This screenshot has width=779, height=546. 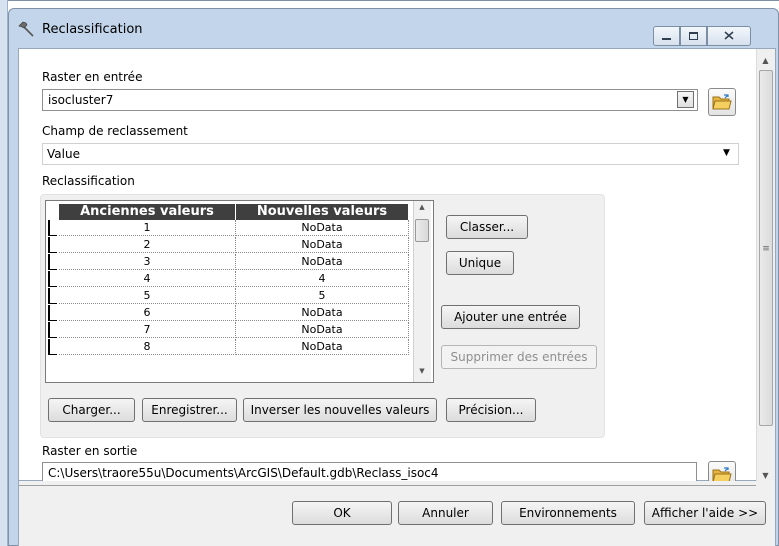 I want to click on input-raster-browse-button, so click(x=722, y=102).